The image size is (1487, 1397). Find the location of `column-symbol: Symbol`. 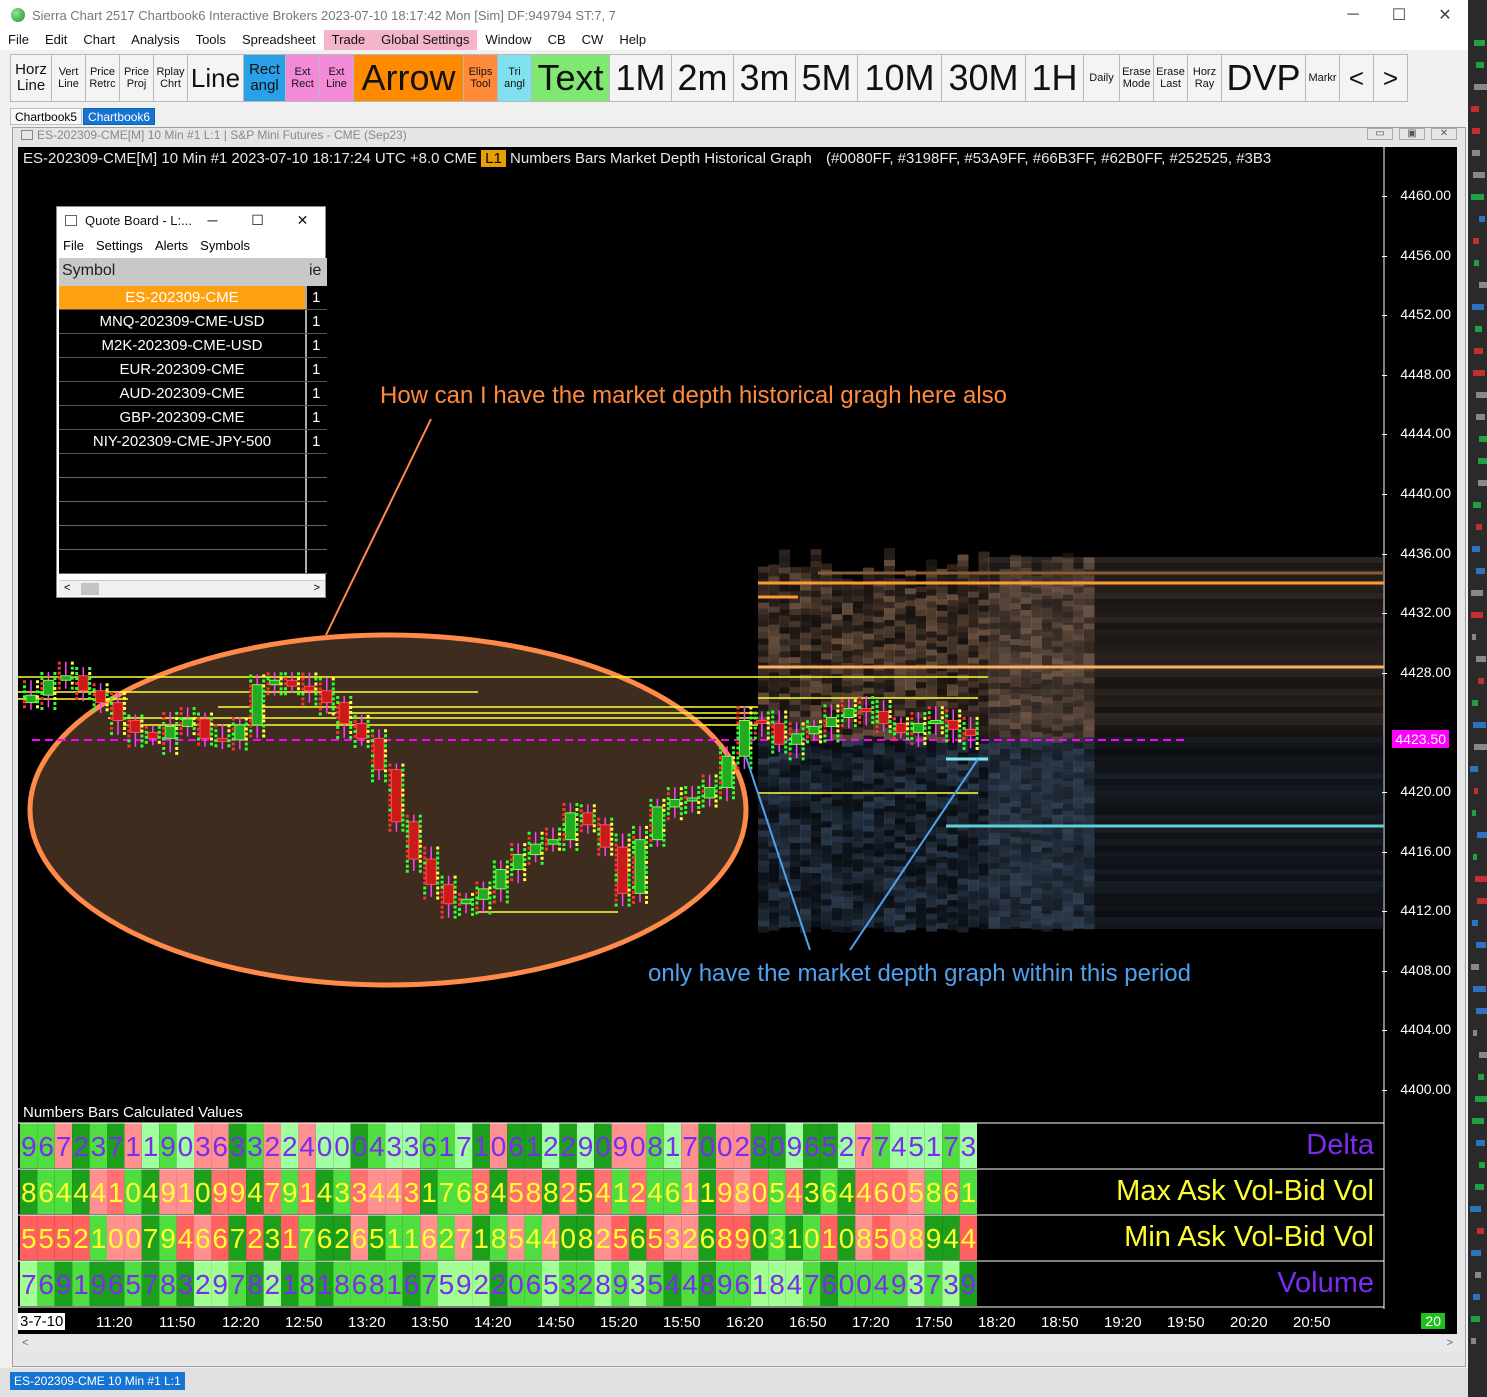

column-symbol: Symbol is located at coordinates (183, 272).